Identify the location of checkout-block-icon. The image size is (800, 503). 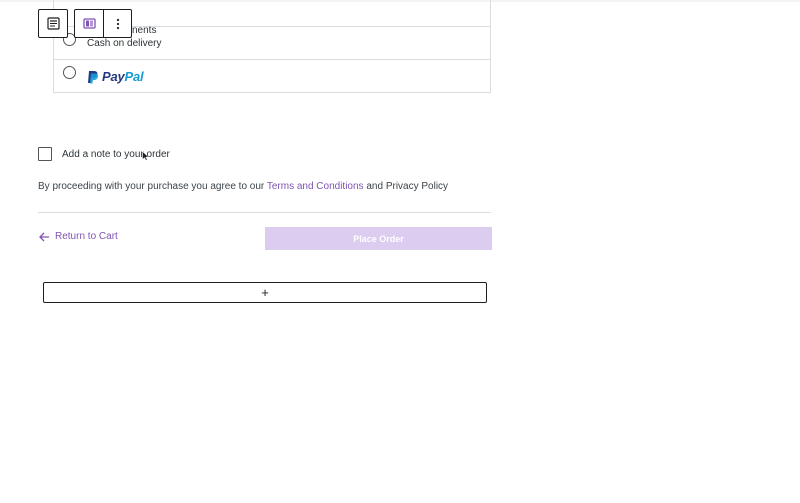
(53, 23).